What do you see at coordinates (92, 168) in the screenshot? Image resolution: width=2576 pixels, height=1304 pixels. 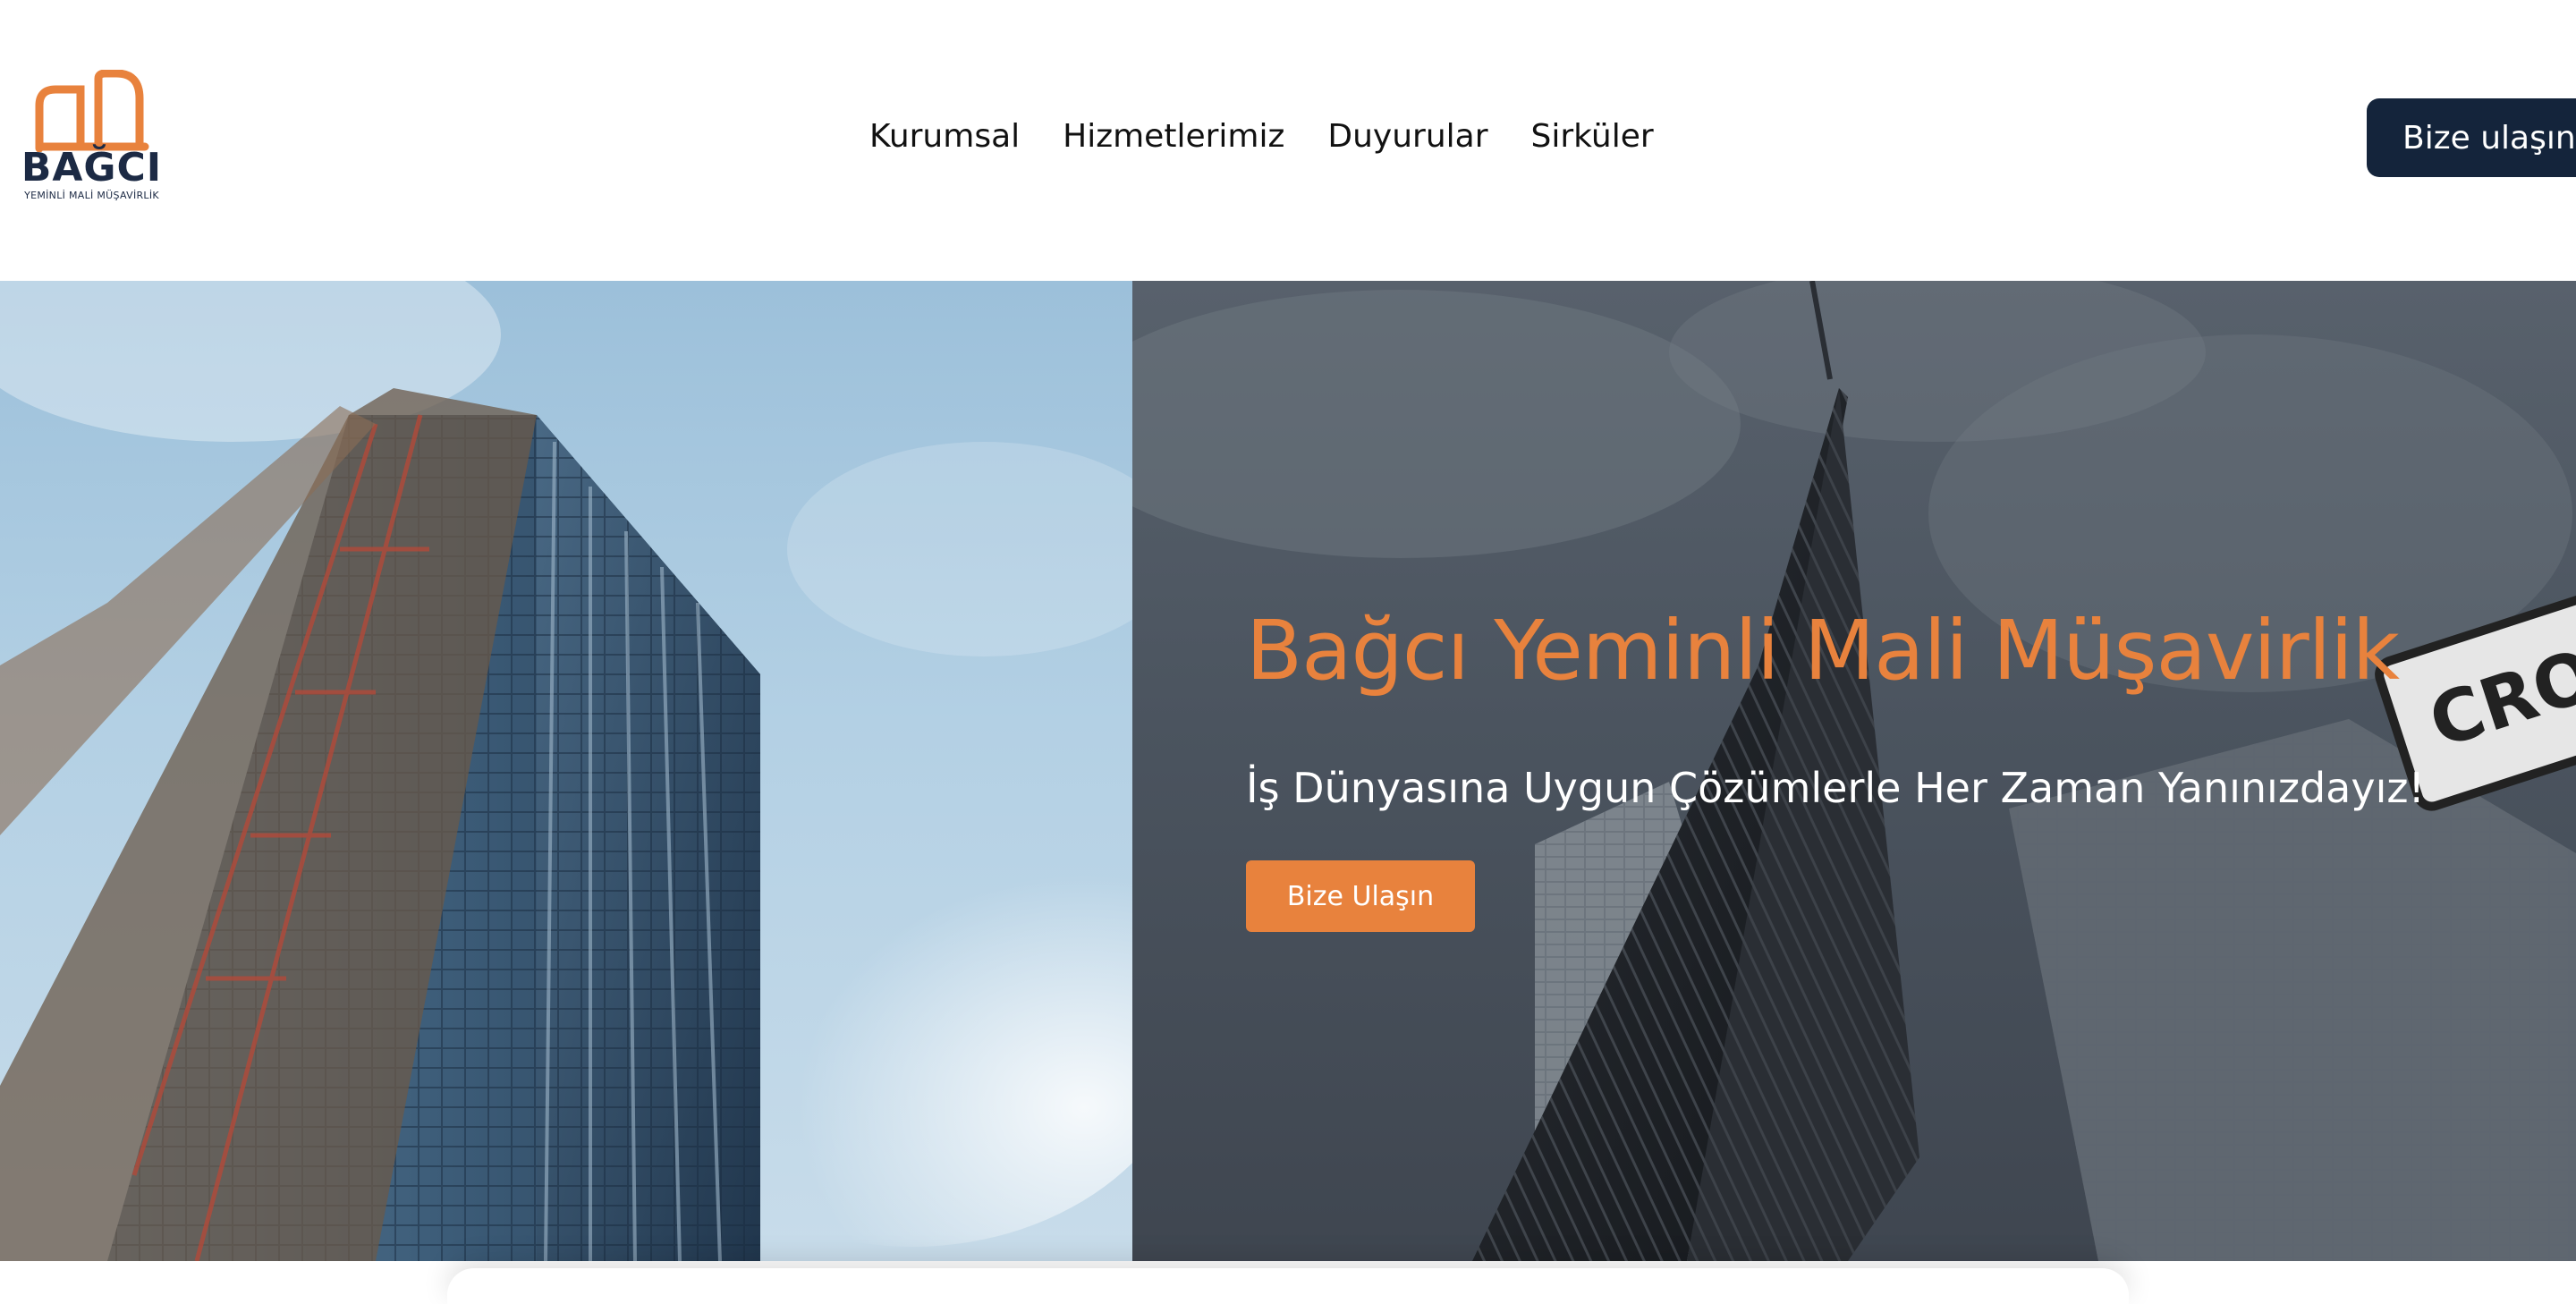 I see `brand-name: BAĞCI` at bounding box center [92, 168].